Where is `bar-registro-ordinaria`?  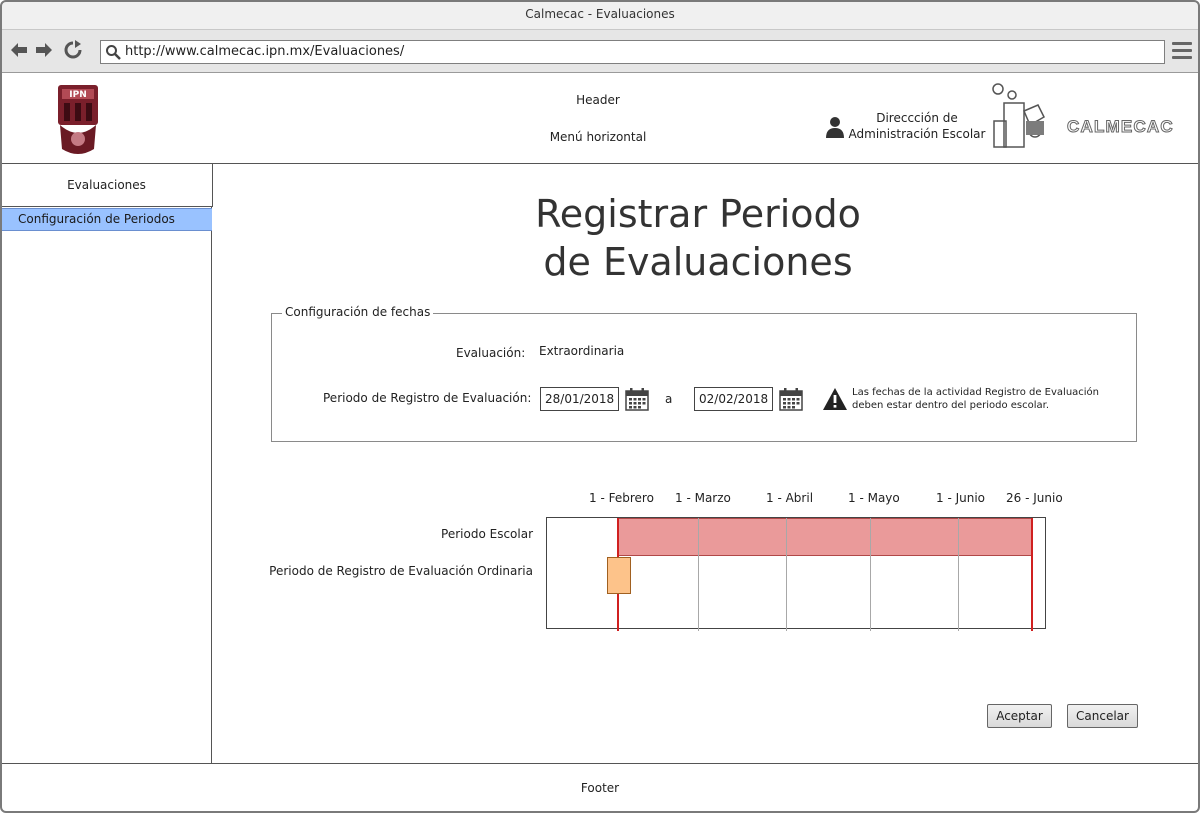
bar-registro-ordinaria is located at coordinates (619, 575).